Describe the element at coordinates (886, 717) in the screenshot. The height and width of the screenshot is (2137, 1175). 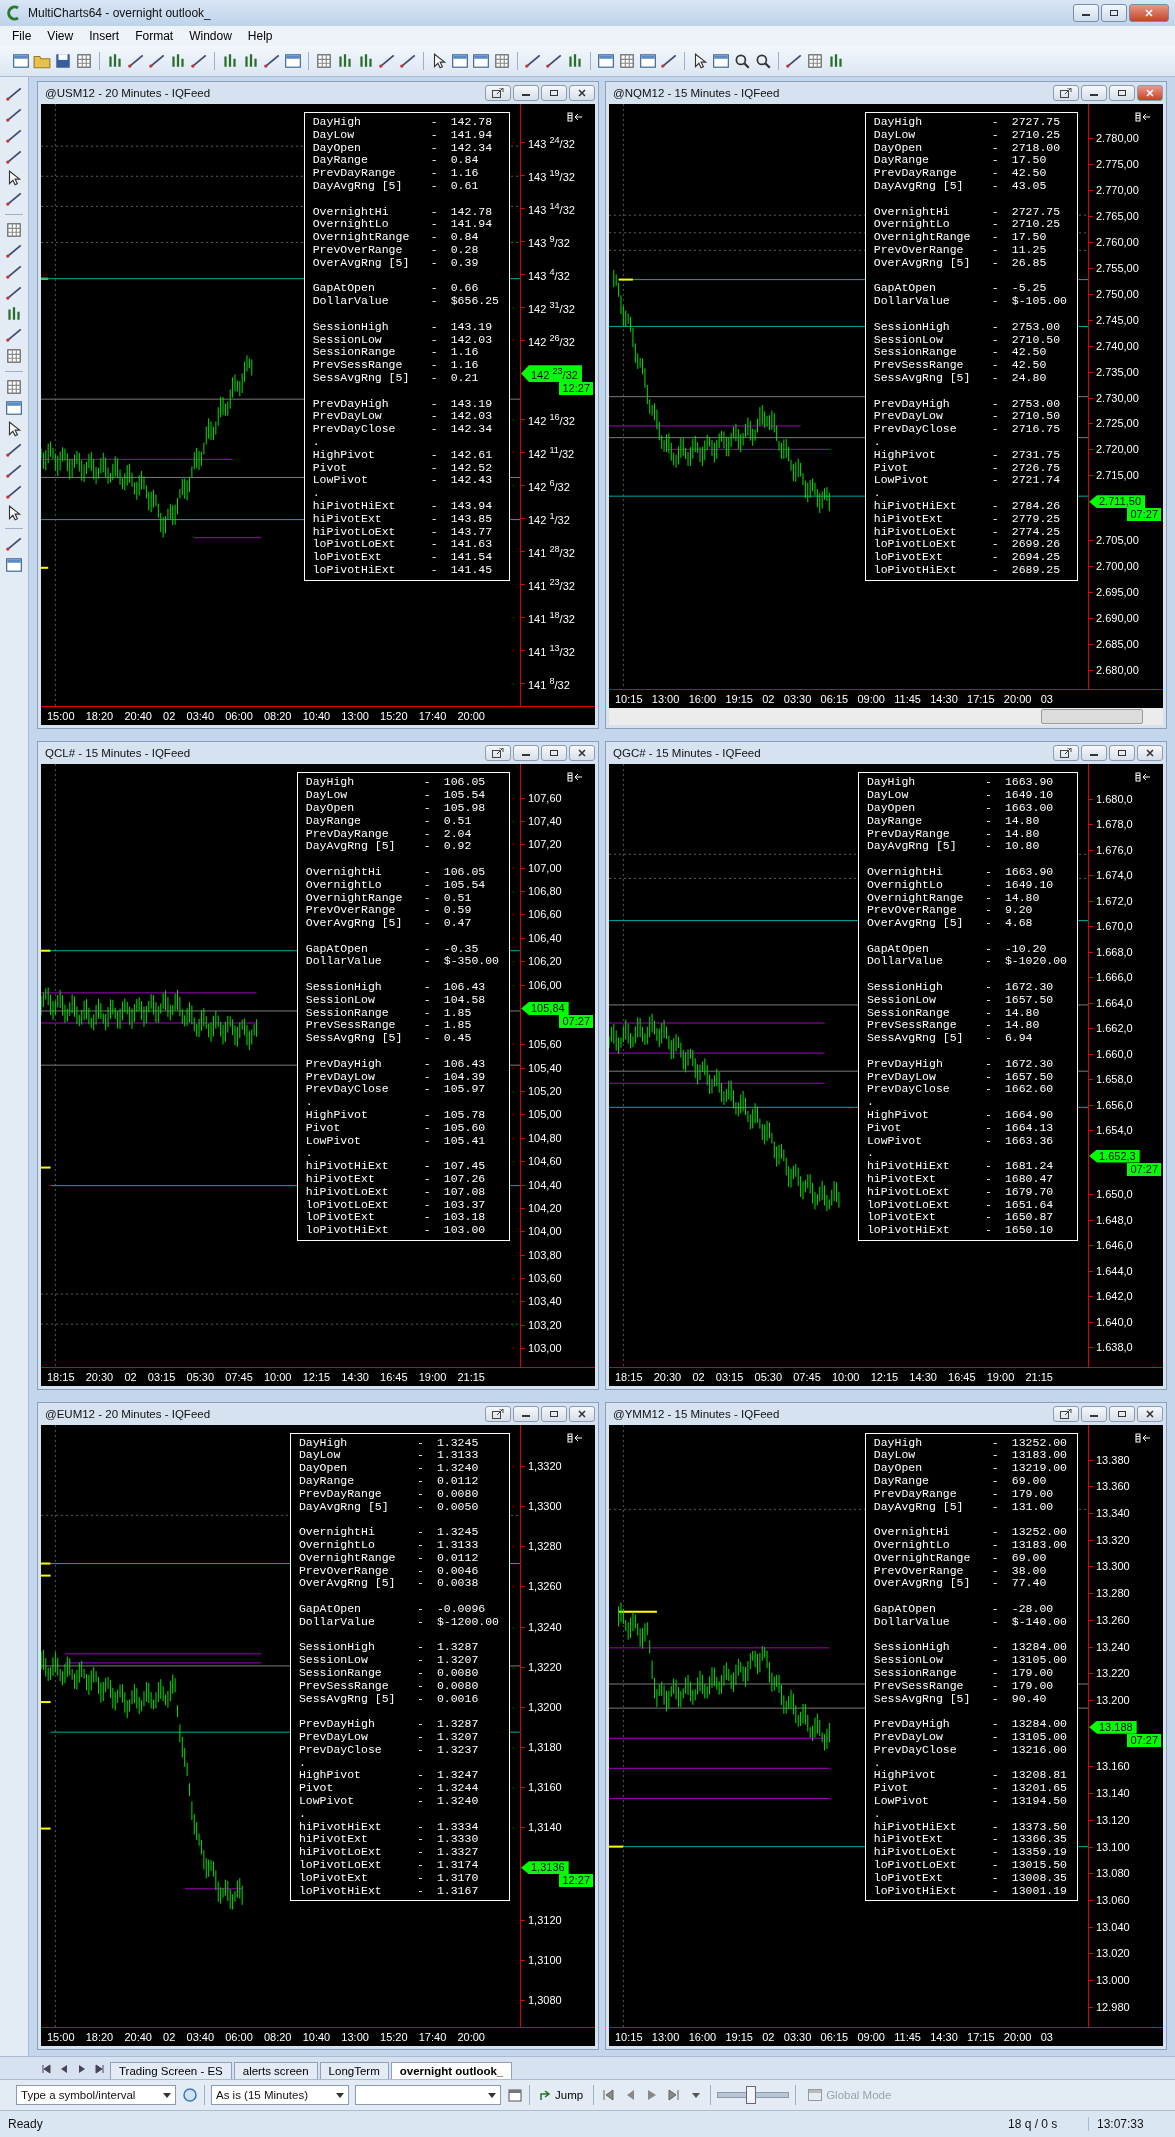
I see `scrollbar` at that location.